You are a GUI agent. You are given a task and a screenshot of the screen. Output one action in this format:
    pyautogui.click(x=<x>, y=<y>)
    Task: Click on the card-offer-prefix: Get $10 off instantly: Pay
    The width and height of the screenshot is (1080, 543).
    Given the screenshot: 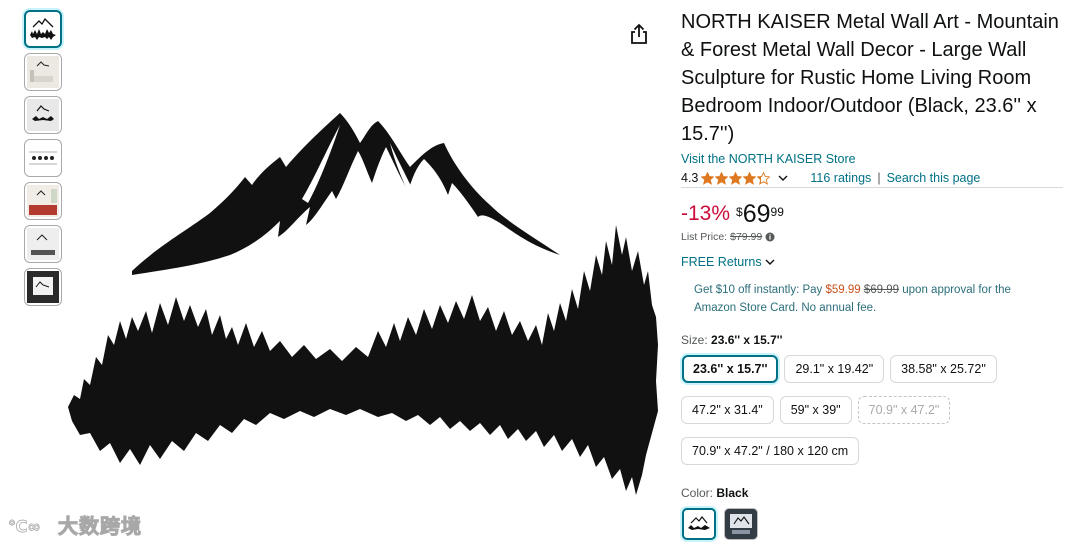 What is the action you would take?
    pyautogui.click(x=758, y=290)
    